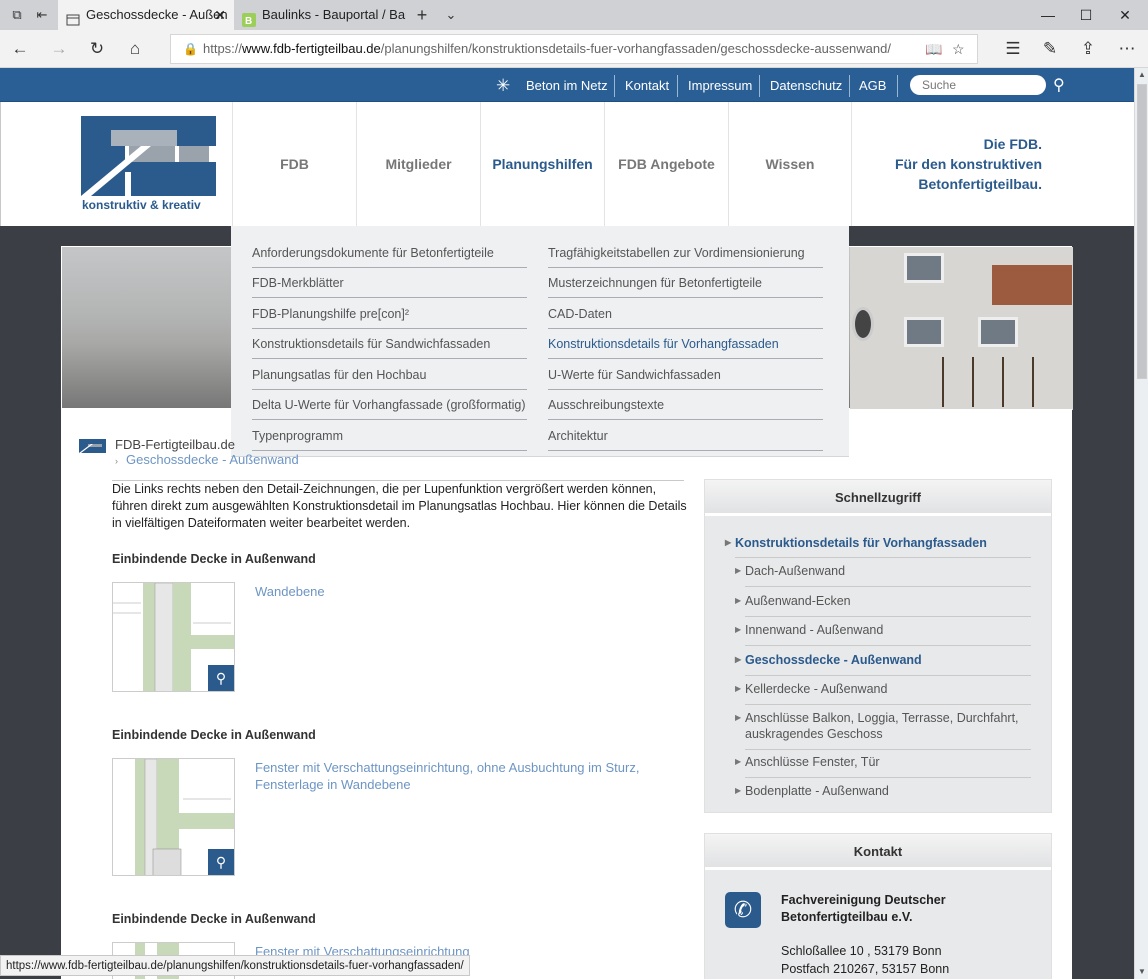 The height and width of the screenshot is (979, 1148). I want to click on set-aside-tabs-icon: ⇤, so click(42, 15).